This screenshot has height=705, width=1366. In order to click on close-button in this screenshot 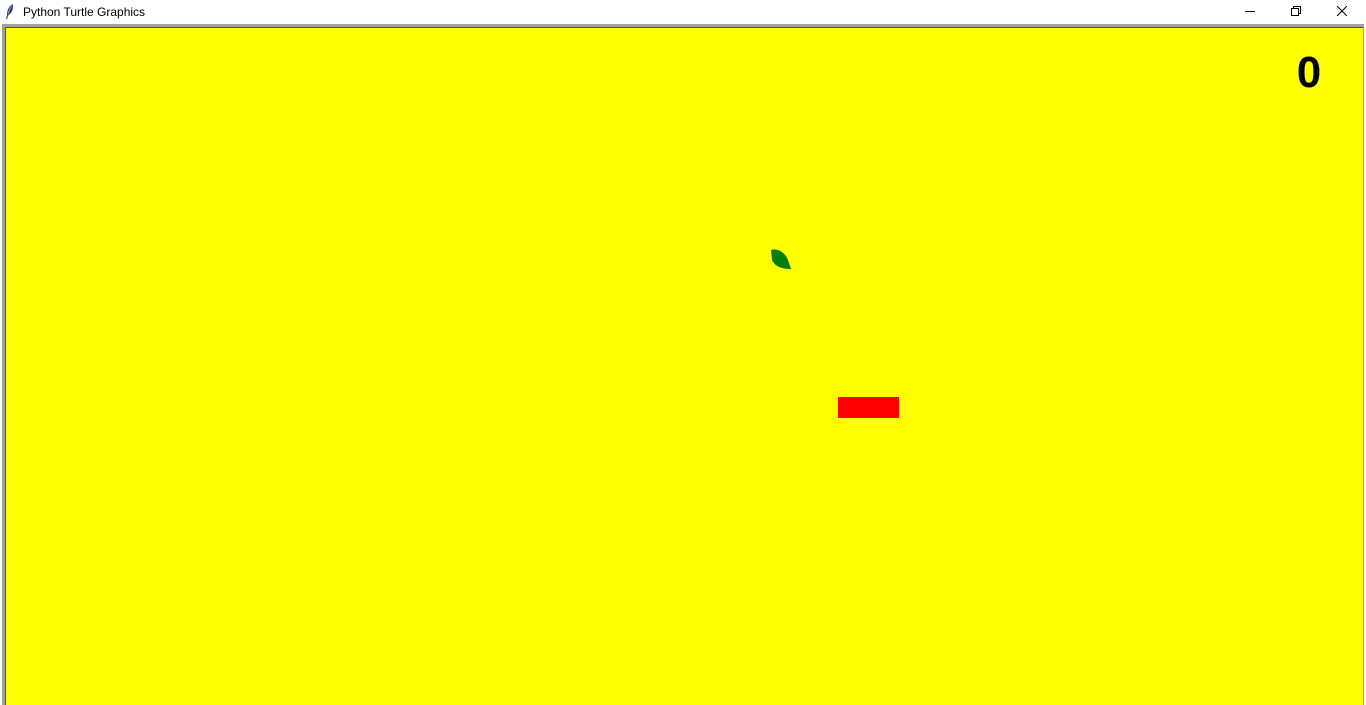, I will do `click(1342, 11)`.